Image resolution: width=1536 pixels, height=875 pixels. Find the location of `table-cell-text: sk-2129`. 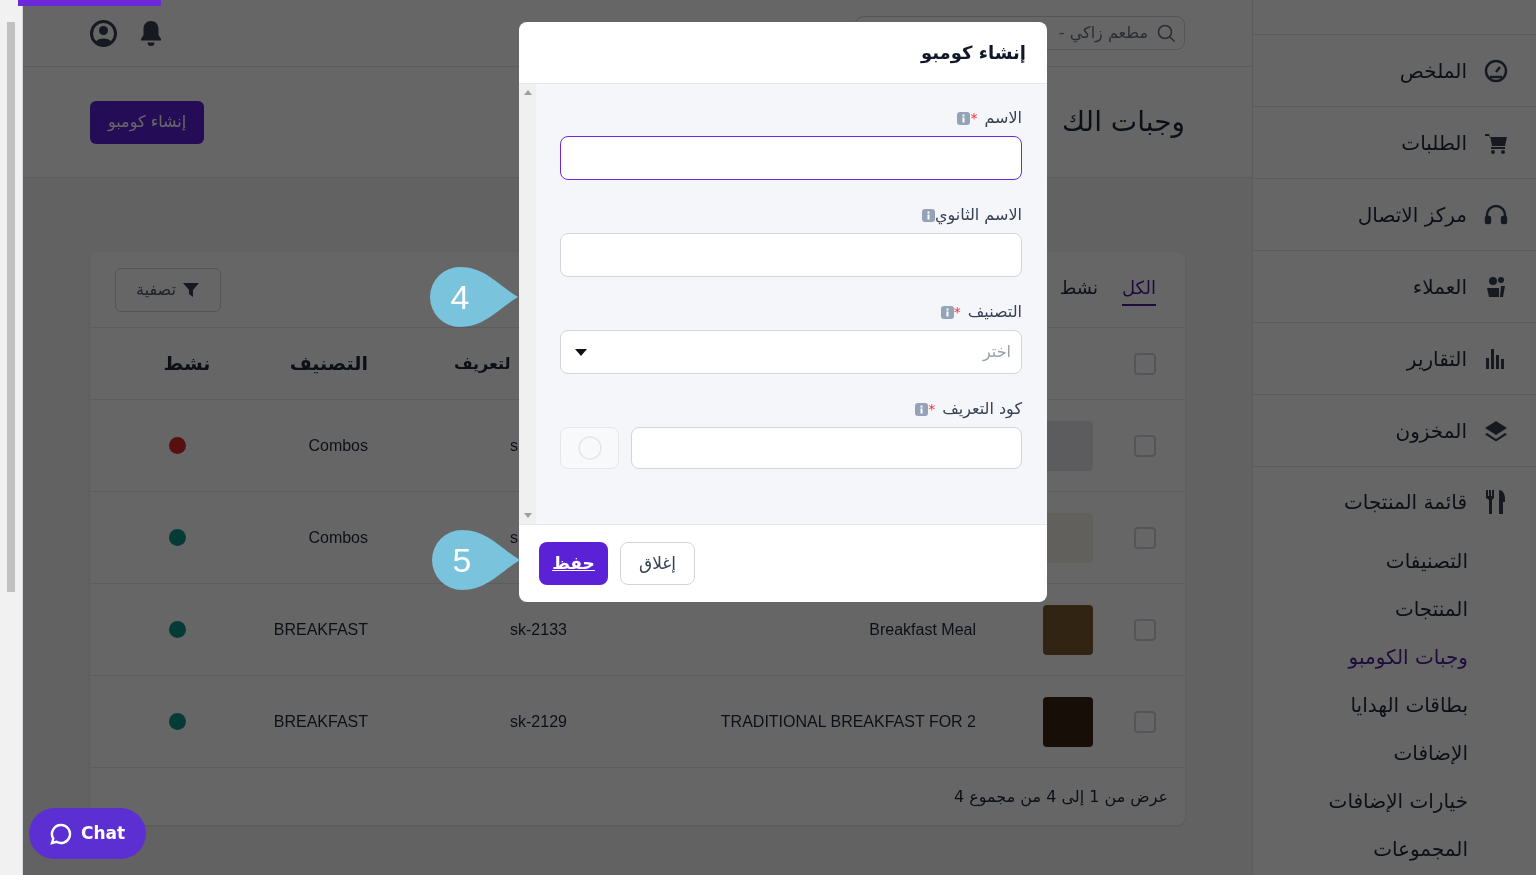

table-cell-text: sk-2129 is located at coordinates (538, 721).